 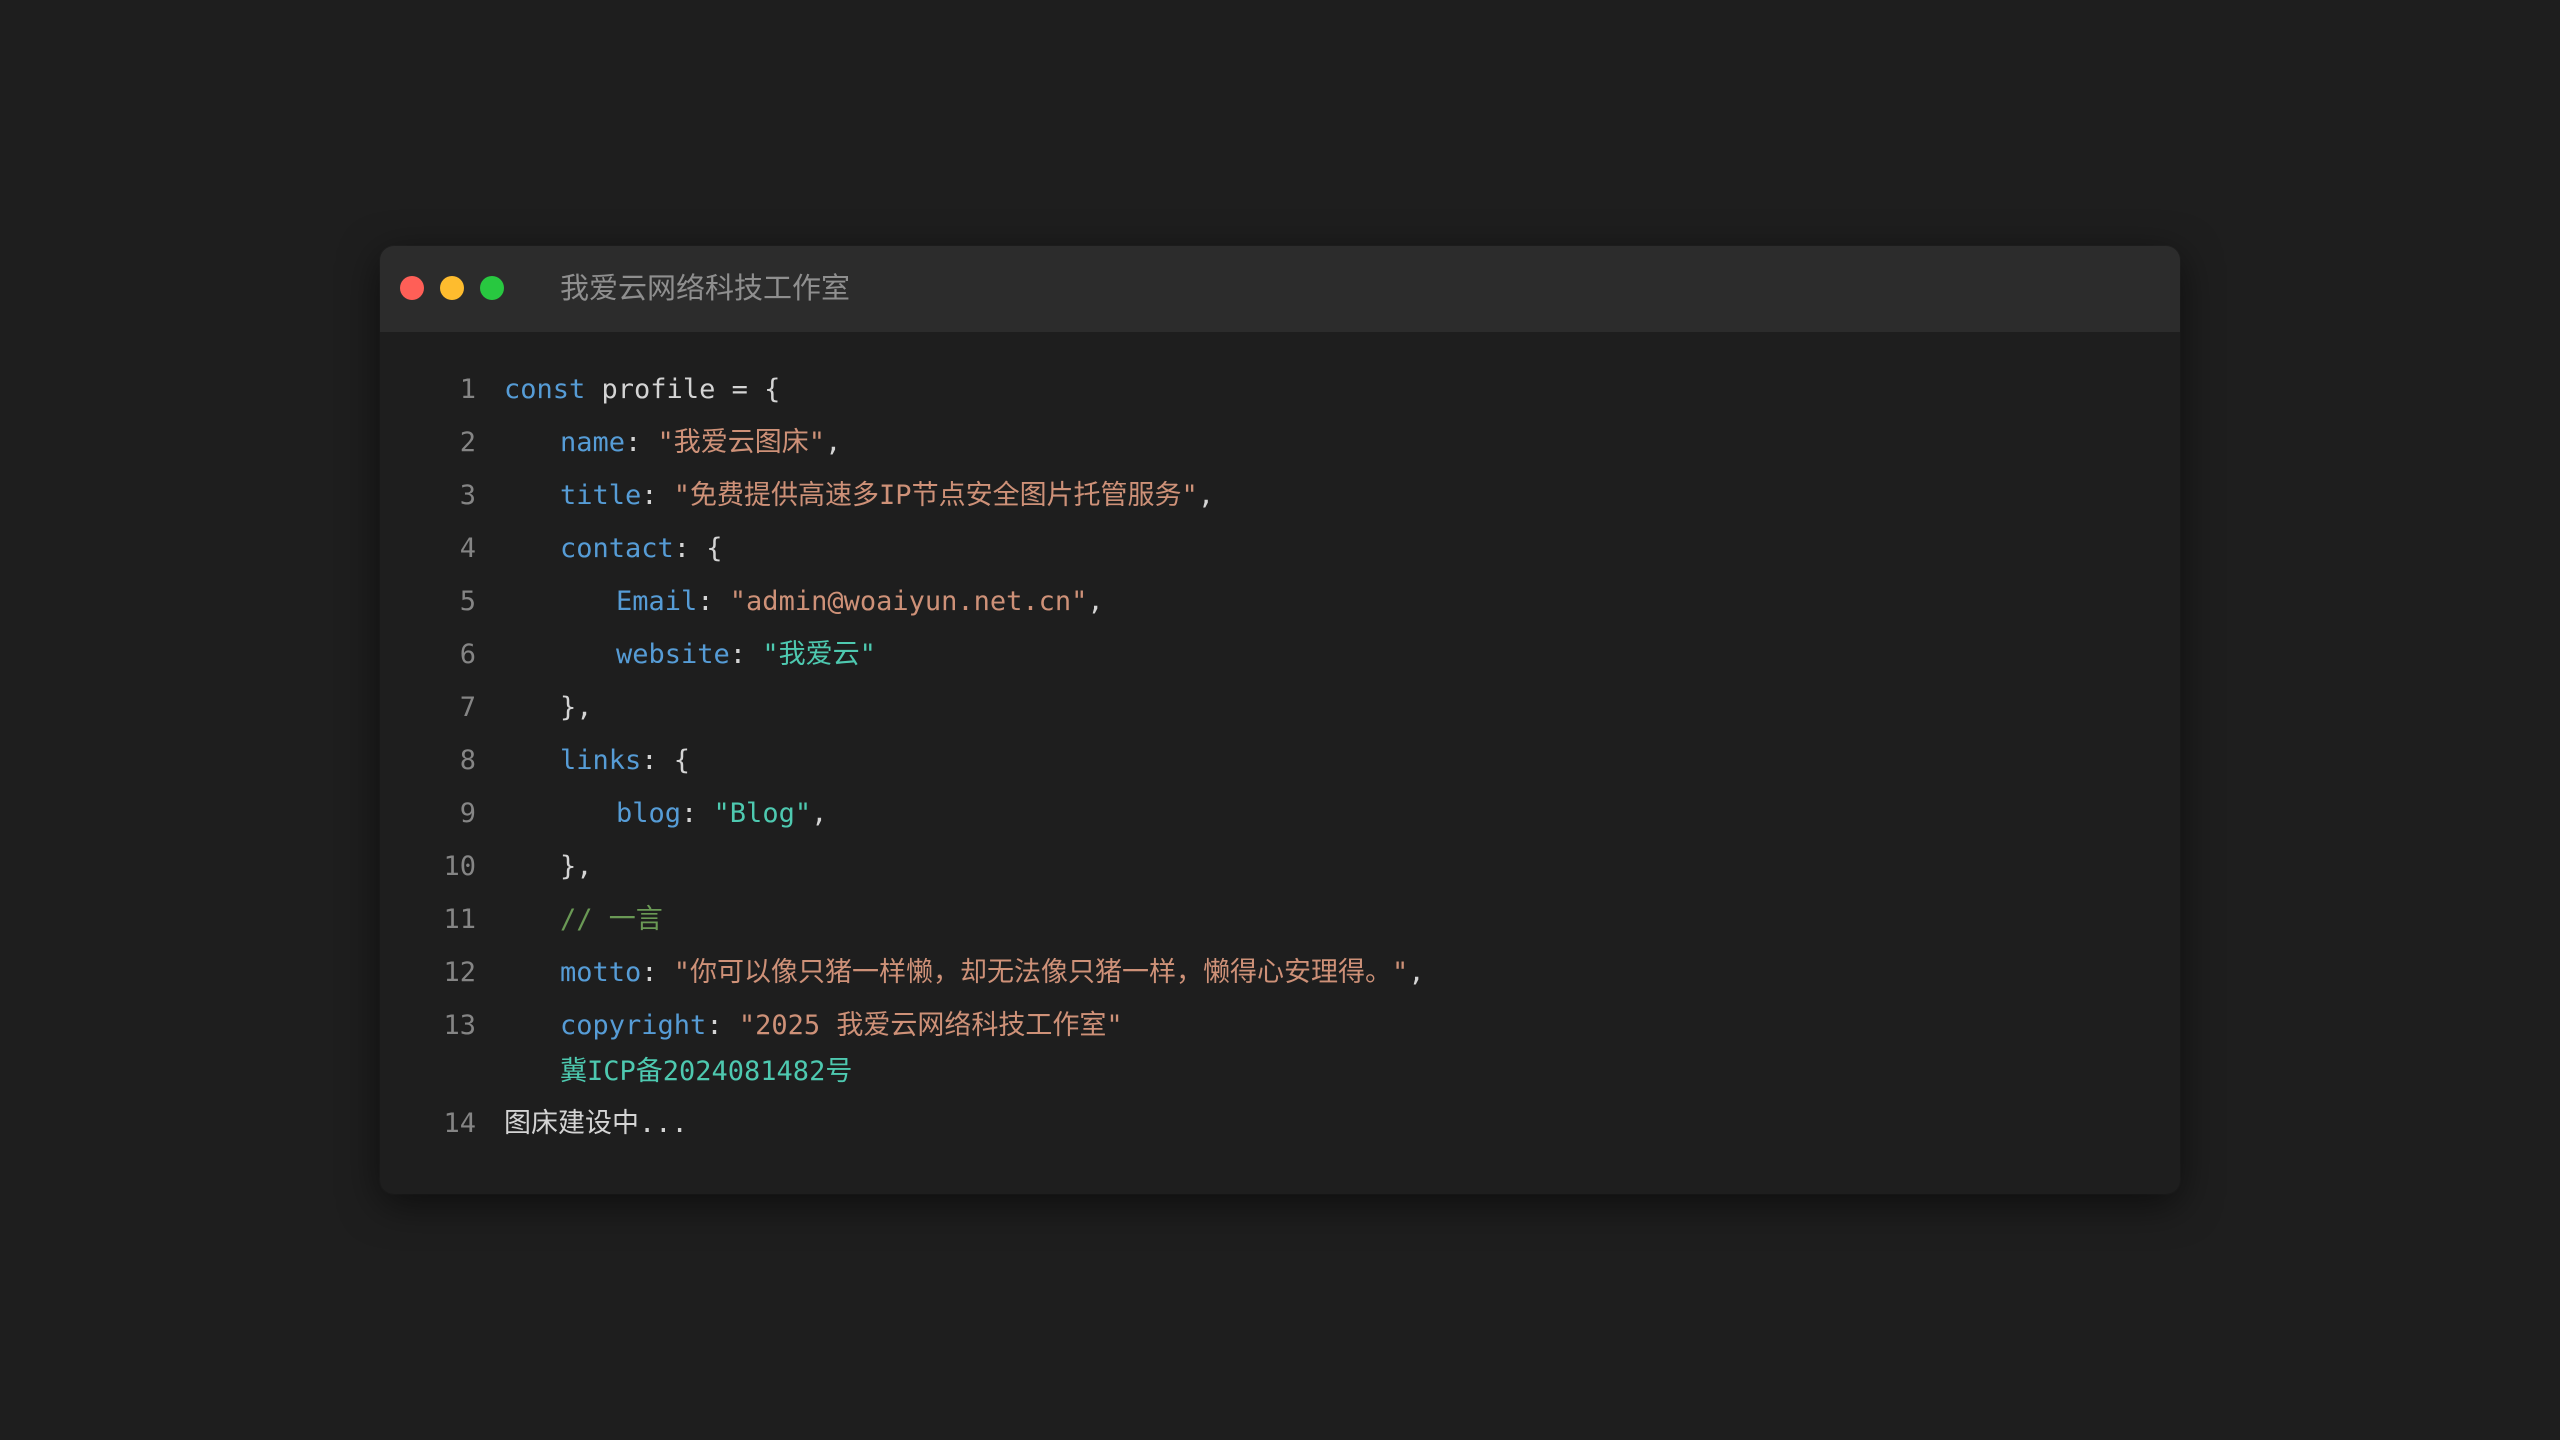 What do you see at coordinates (1280, 398) in the screenshot?
I see `code-line: 1 const profile = {` at bounding box center [1280, 398].